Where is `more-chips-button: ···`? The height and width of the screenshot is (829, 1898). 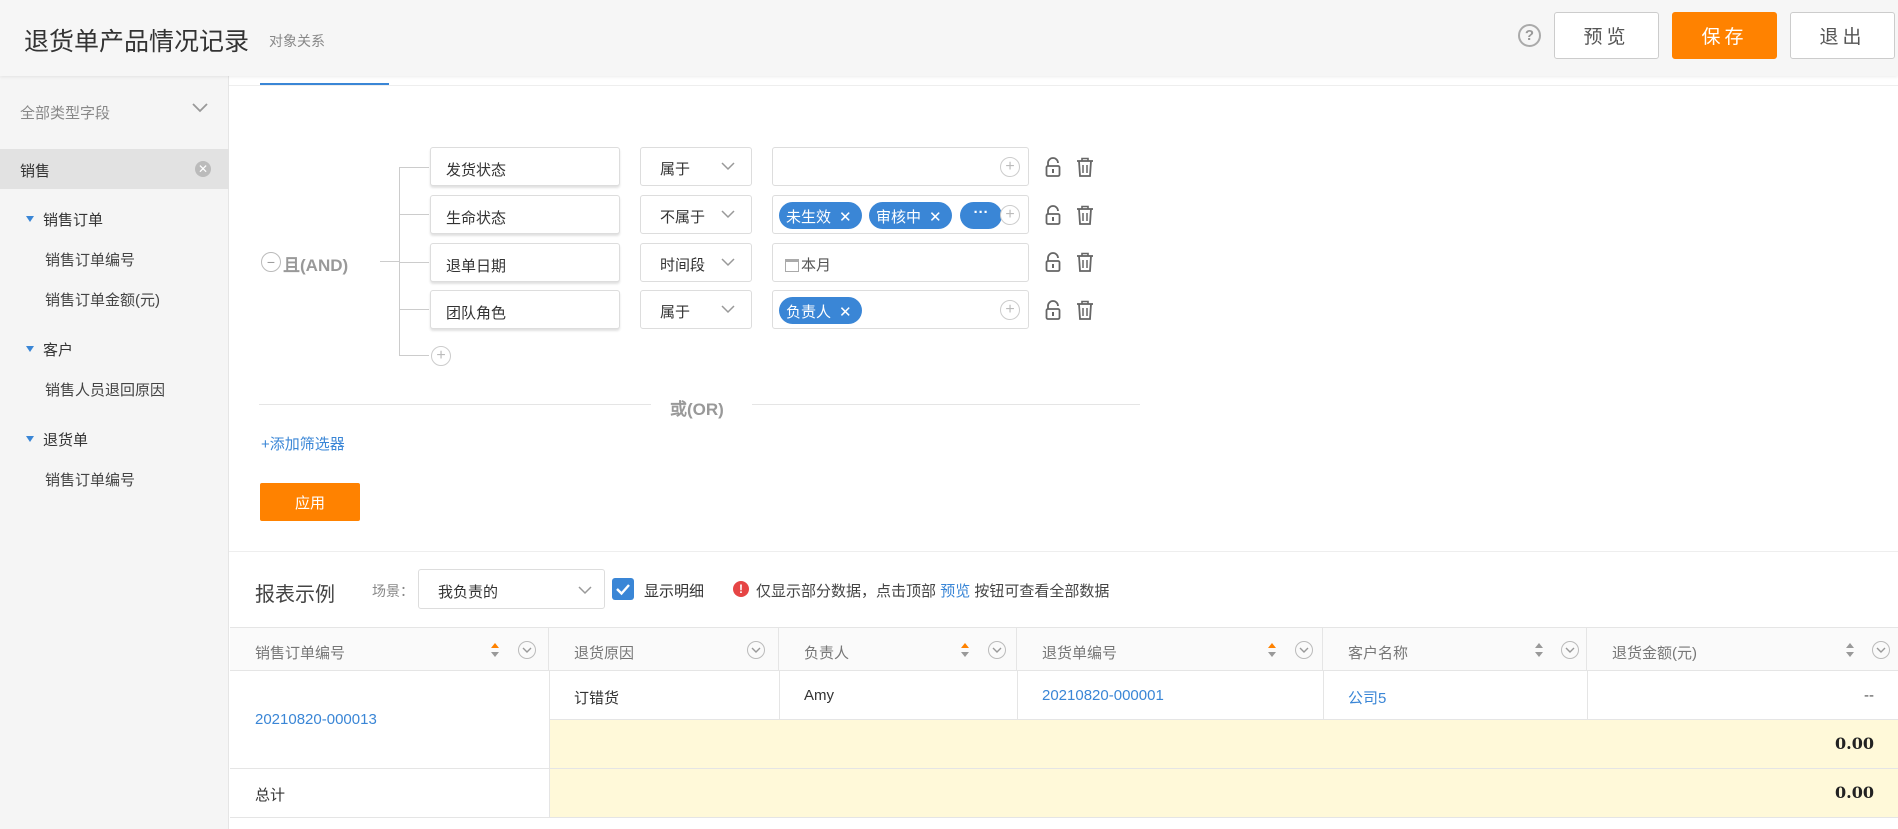
more-chips-button: ··· is located at coordinates (981, 215).